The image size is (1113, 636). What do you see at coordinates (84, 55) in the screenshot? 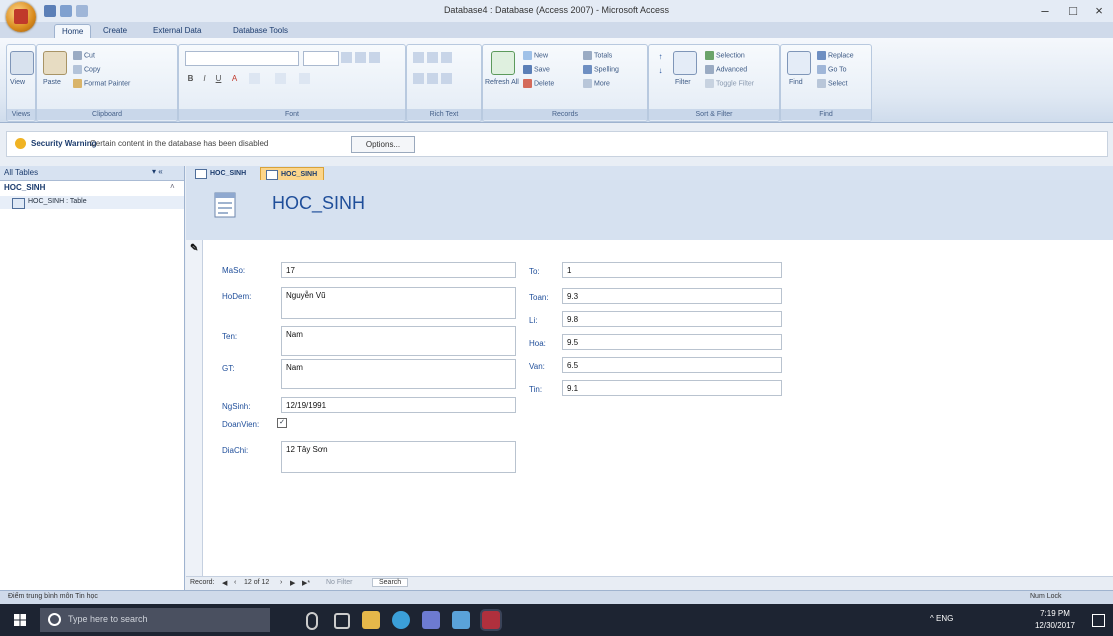
I see `cut-button: Cut` at bounding box center [84, 55].